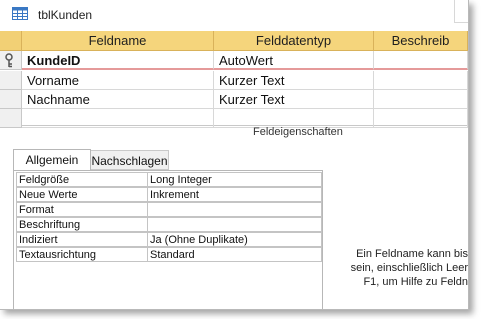 This screenshot has width=482, height=319. Describe the element at coordinates (11, 41) in the screenshot. I see `row-selector-header` at that location.